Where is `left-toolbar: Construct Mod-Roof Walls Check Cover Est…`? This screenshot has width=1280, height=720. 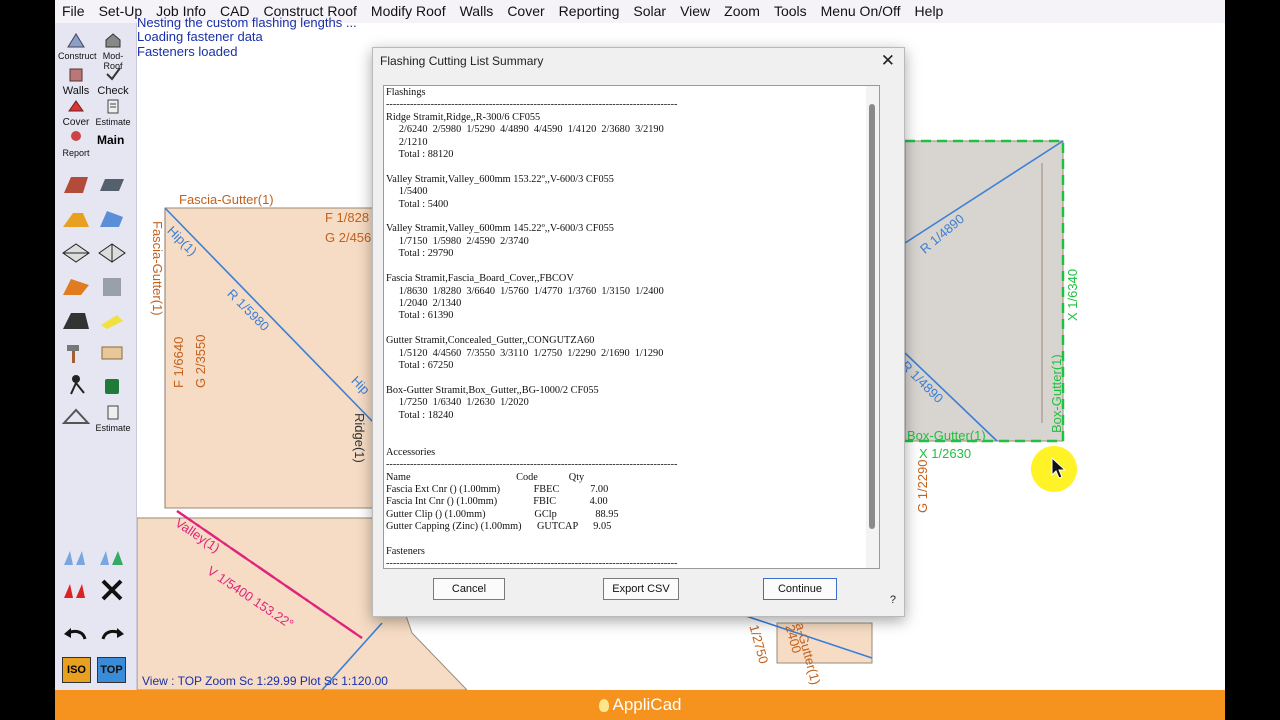 left-toolbar: Construct Mod-Roof Walls Check Cover Est… is located at coordinates (96, 356).